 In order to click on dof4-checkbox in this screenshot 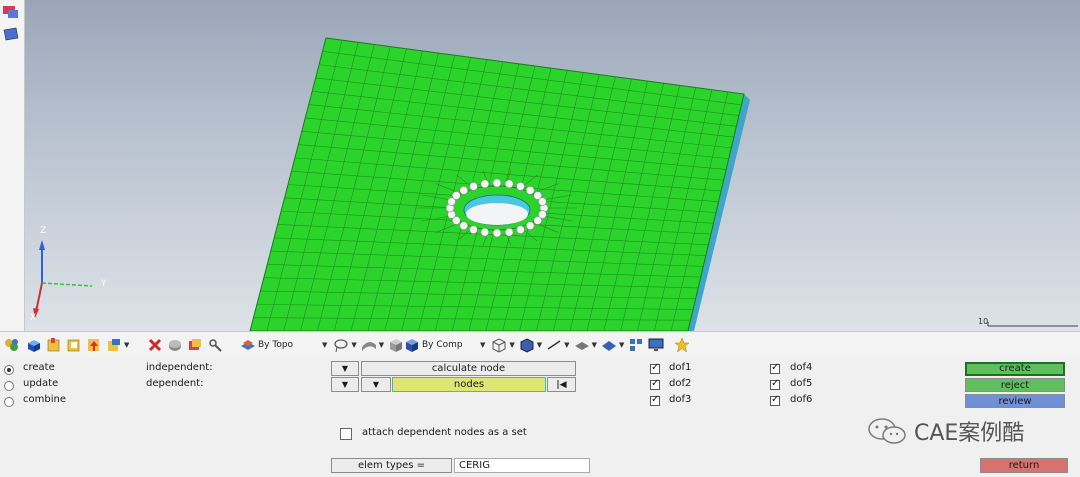, I will do `click(775, 368)`.